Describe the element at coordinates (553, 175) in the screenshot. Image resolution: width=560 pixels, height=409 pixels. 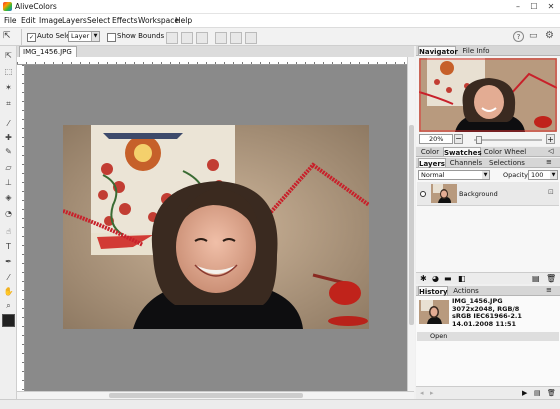
I see `chevron-down-icon: ▼` at that location.